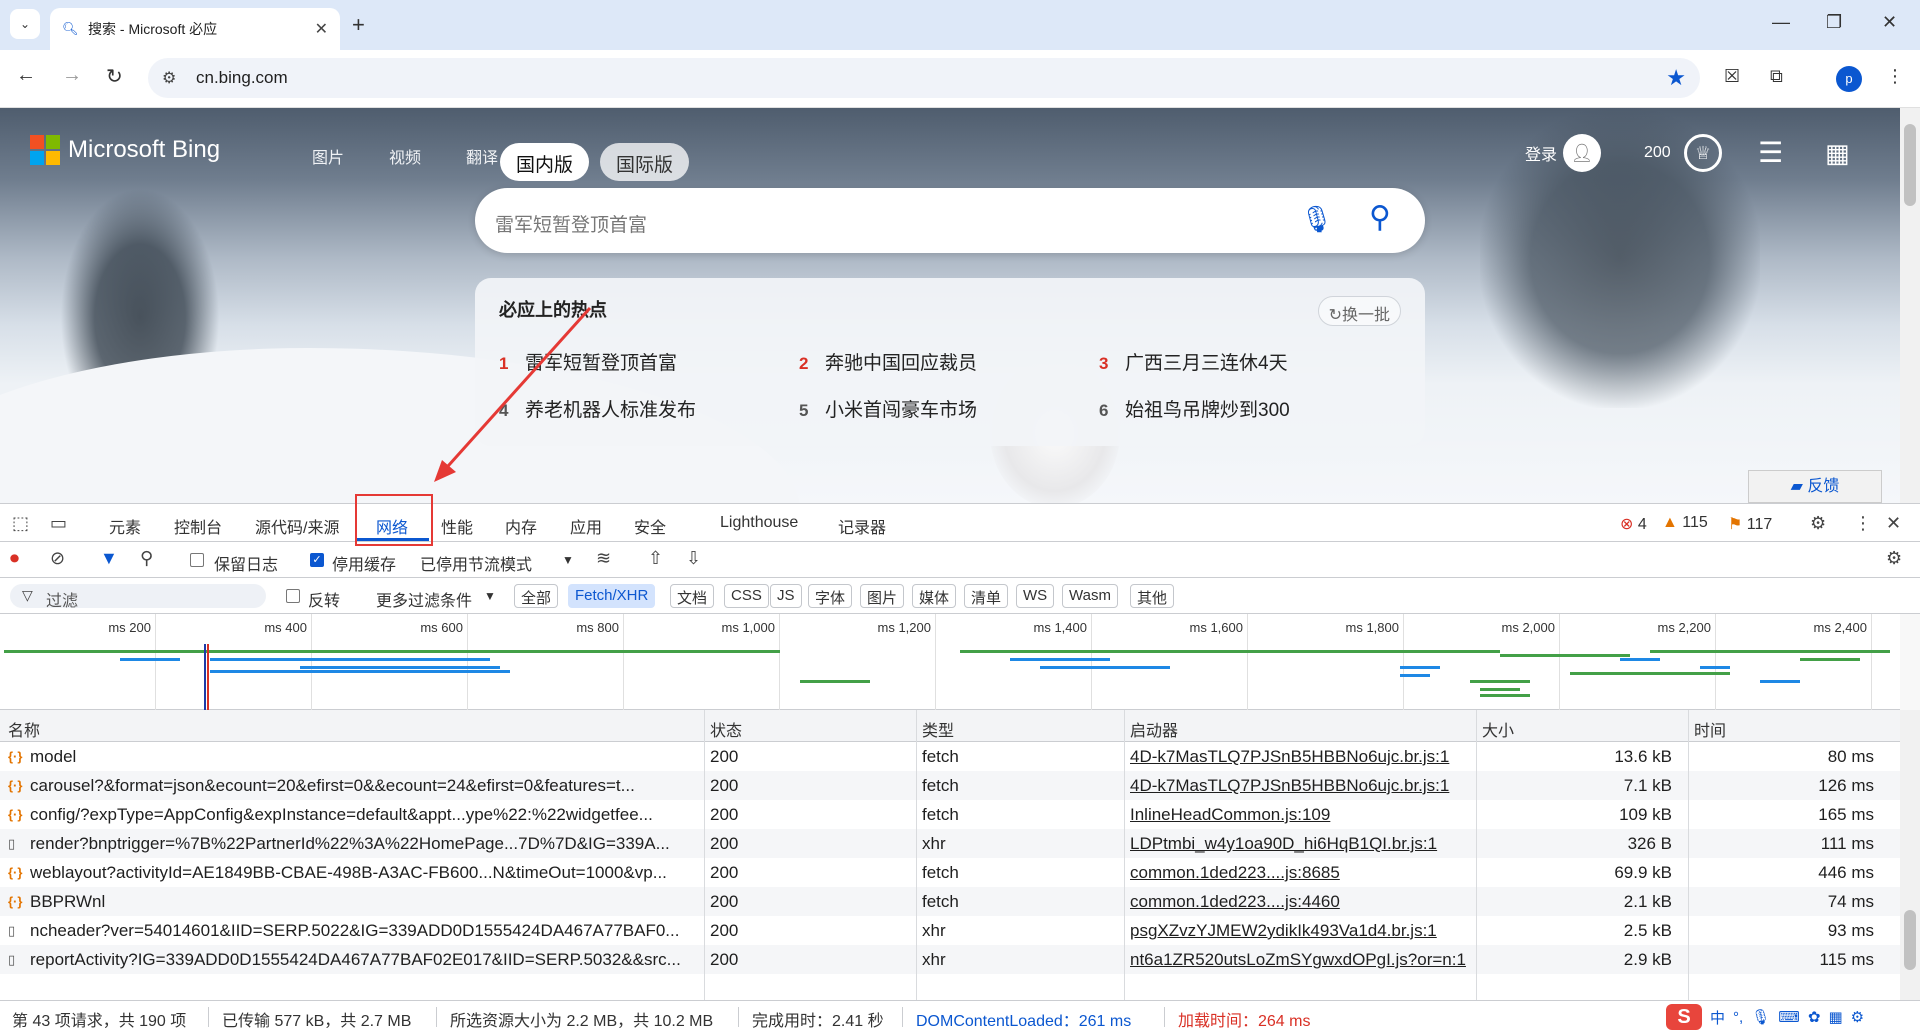 The image size is (1920, 1031). What do you see at coordinates (746, 596) in the screenshot?
I see `filter-chip-css: CSS` at bounding box center [746, 596].